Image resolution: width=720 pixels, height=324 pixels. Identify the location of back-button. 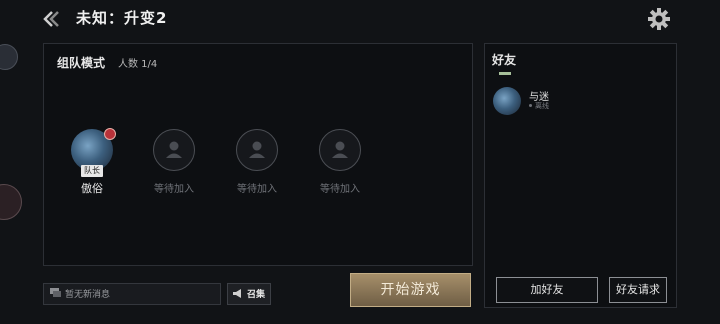
(51, 19).